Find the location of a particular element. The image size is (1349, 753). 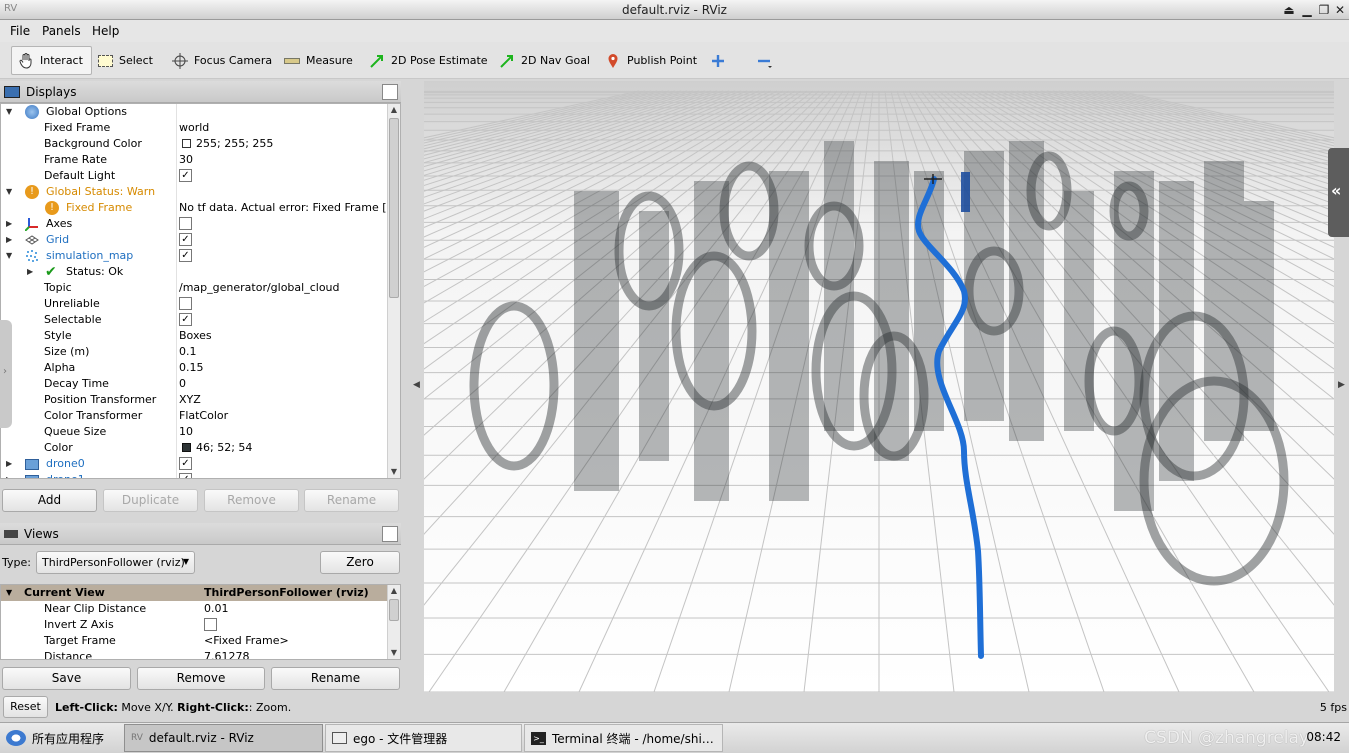

tree-row-position-transformer: Position Transformer XYZ is located at coordinates (195, 400).